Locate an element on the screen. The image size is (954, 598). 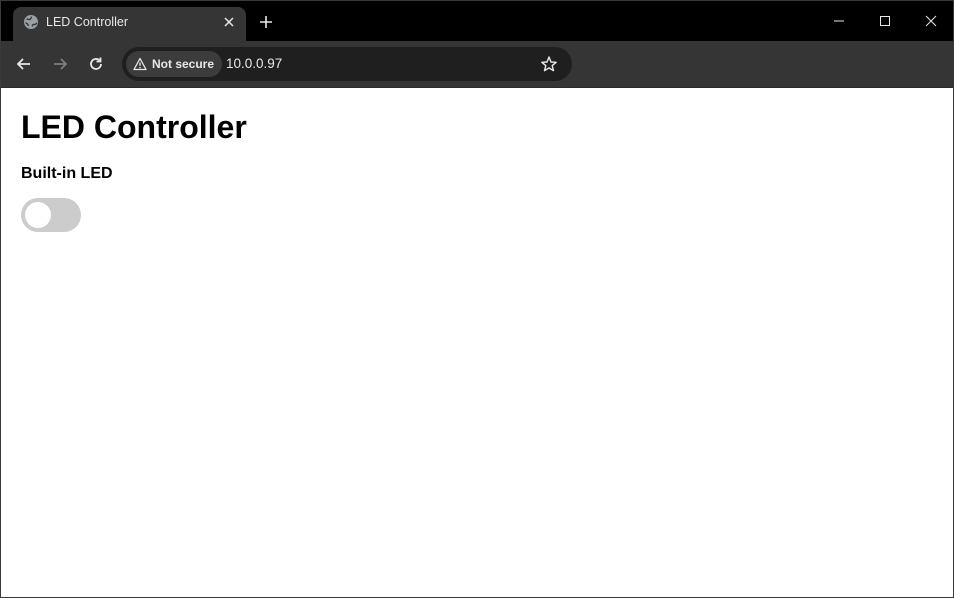
minimize-button is located at coordinates (839, 21).